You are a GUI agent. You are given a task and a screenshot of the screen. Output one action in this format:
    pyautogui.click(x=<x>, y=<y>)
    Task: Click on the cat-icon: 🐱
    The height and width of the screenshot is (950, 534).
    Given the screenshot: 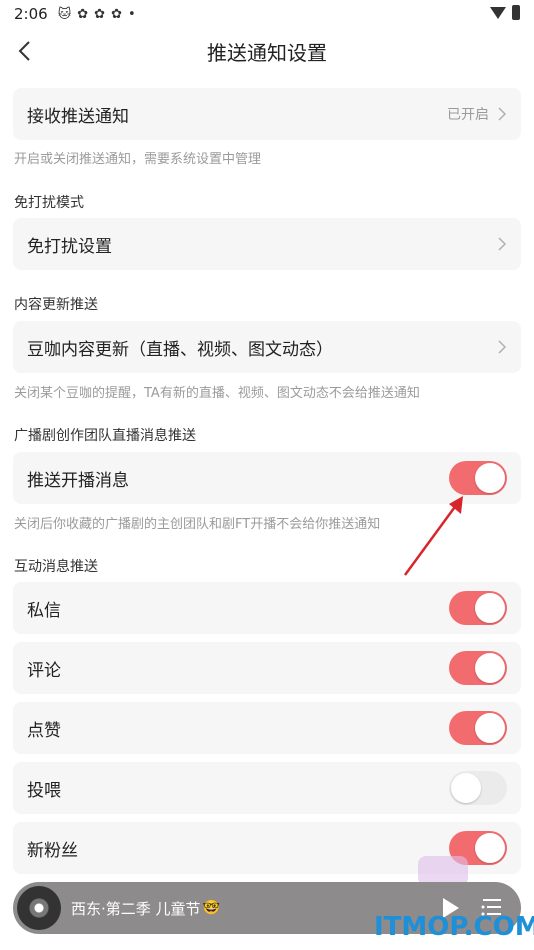 What is the action you would take?
    pyautogui.click(x=64, y=14)
    